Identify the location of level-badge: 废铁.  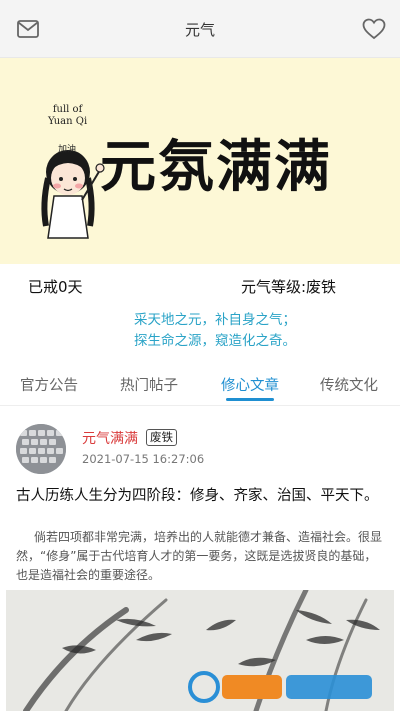
(161, 437).